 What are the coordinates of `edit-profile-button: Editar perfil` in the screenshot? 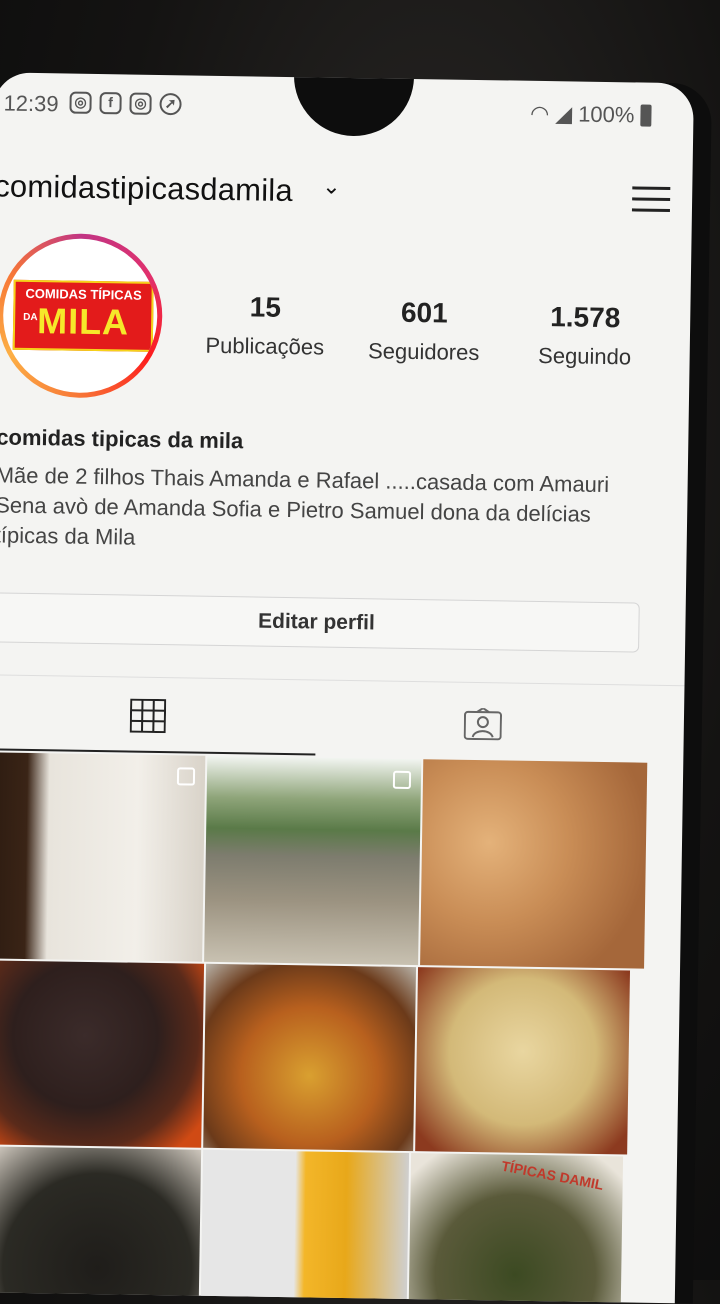 It's located at (320, 622).